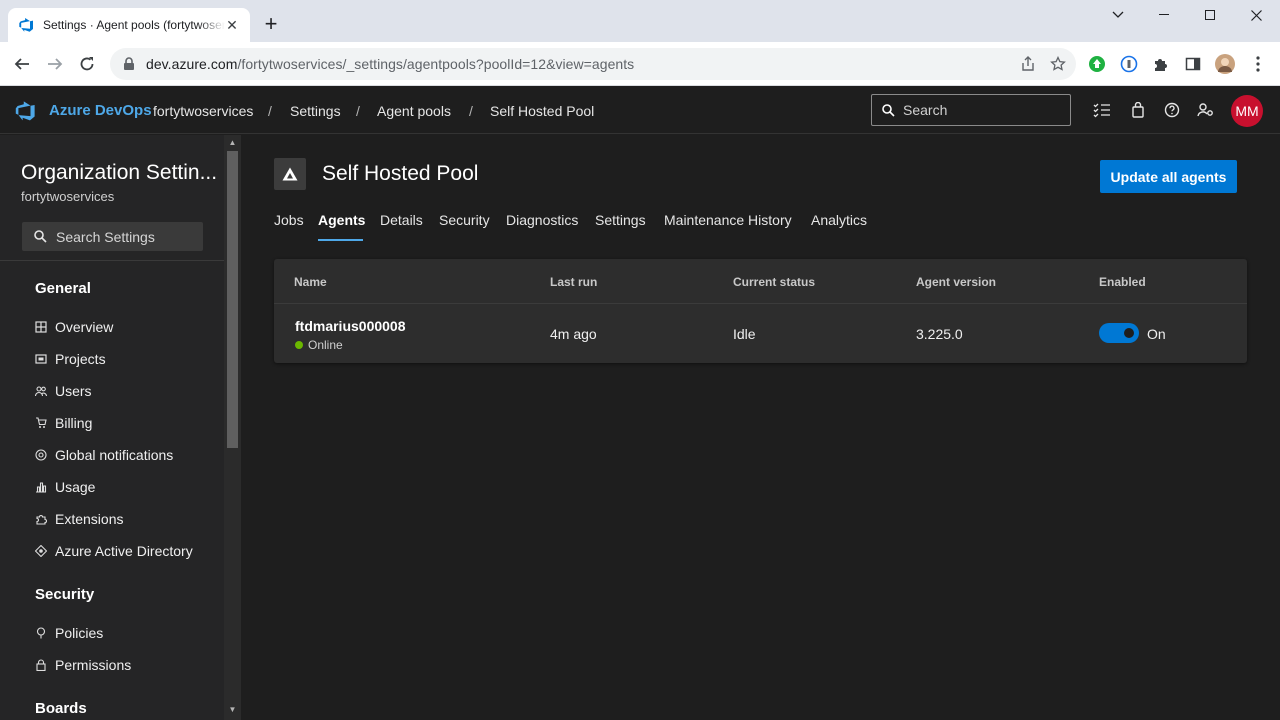 This screenshot has width=1280, height=720. I want to click on column-header-enabled: Enabled, so click(1122, 282).